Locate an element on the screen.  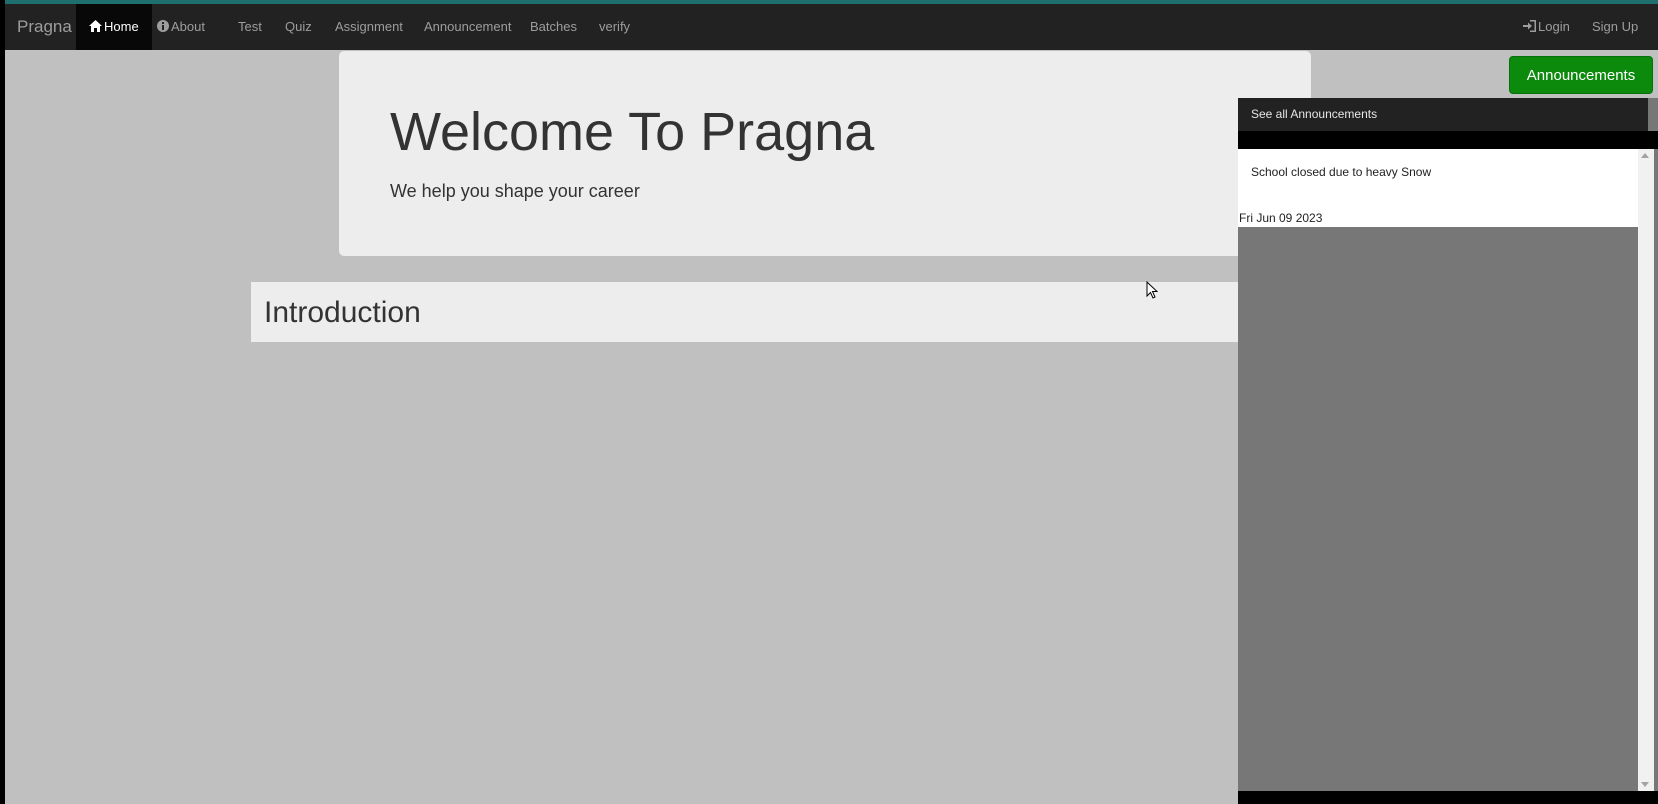
nav-signup: Sign Up is located at coordinates (1615, 27).